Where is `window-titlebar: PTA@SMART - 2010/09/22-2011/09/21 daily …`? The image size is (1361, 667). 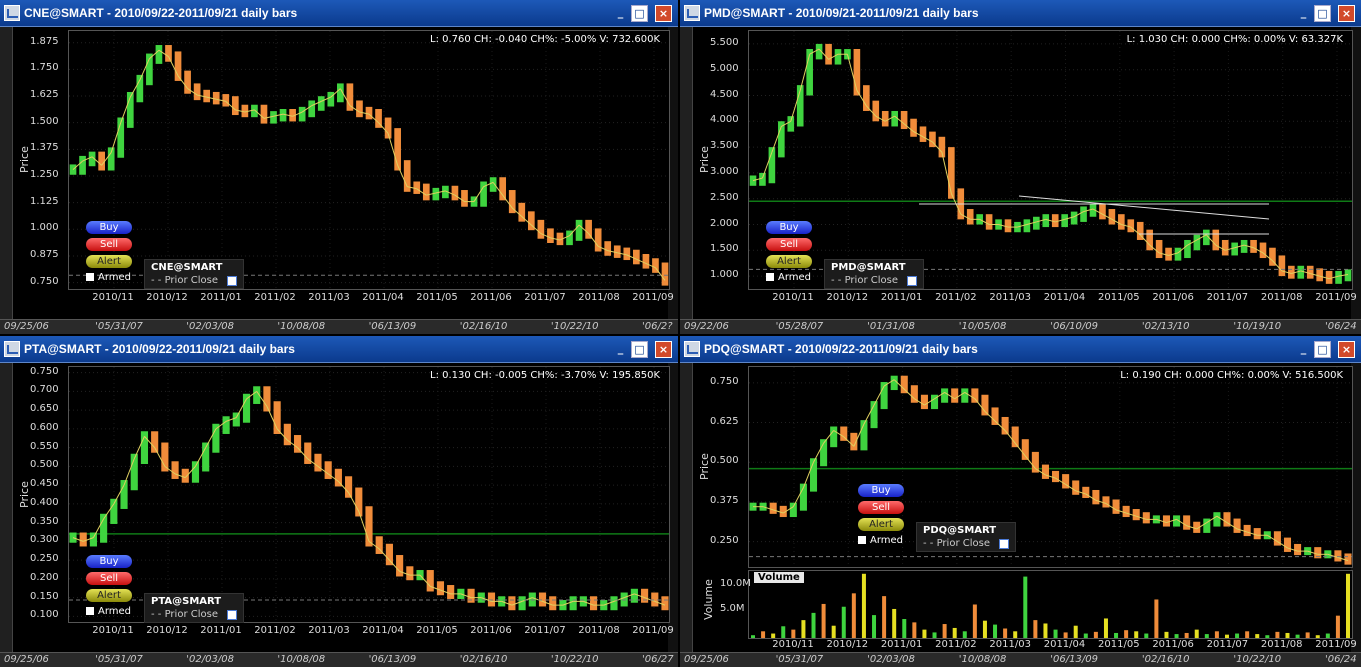
window-titlebar: PTA@SMART - 2010/09/22-2011/09/21 daily … is located at coordinates (339, 349).